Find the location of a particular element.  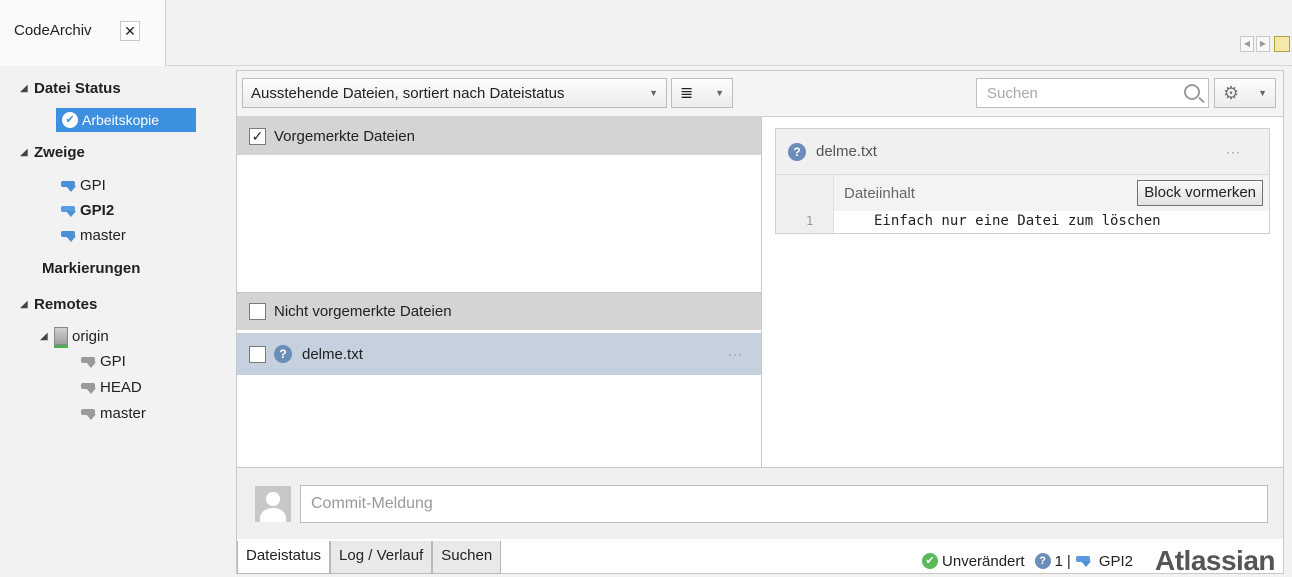

branch-label: master is located at coordinates (103, 235).